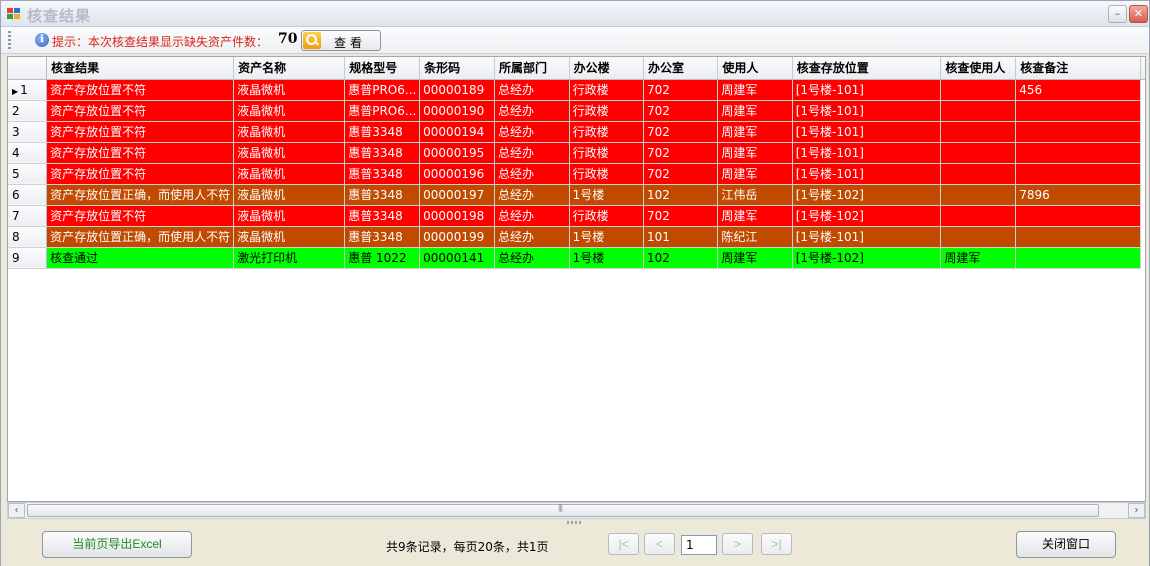 The image size is (1150, 566). What do you see at coordinates (457, 216) in the screenshot?
I see `table-cell: 00000198` at bounding box center [457, 216].